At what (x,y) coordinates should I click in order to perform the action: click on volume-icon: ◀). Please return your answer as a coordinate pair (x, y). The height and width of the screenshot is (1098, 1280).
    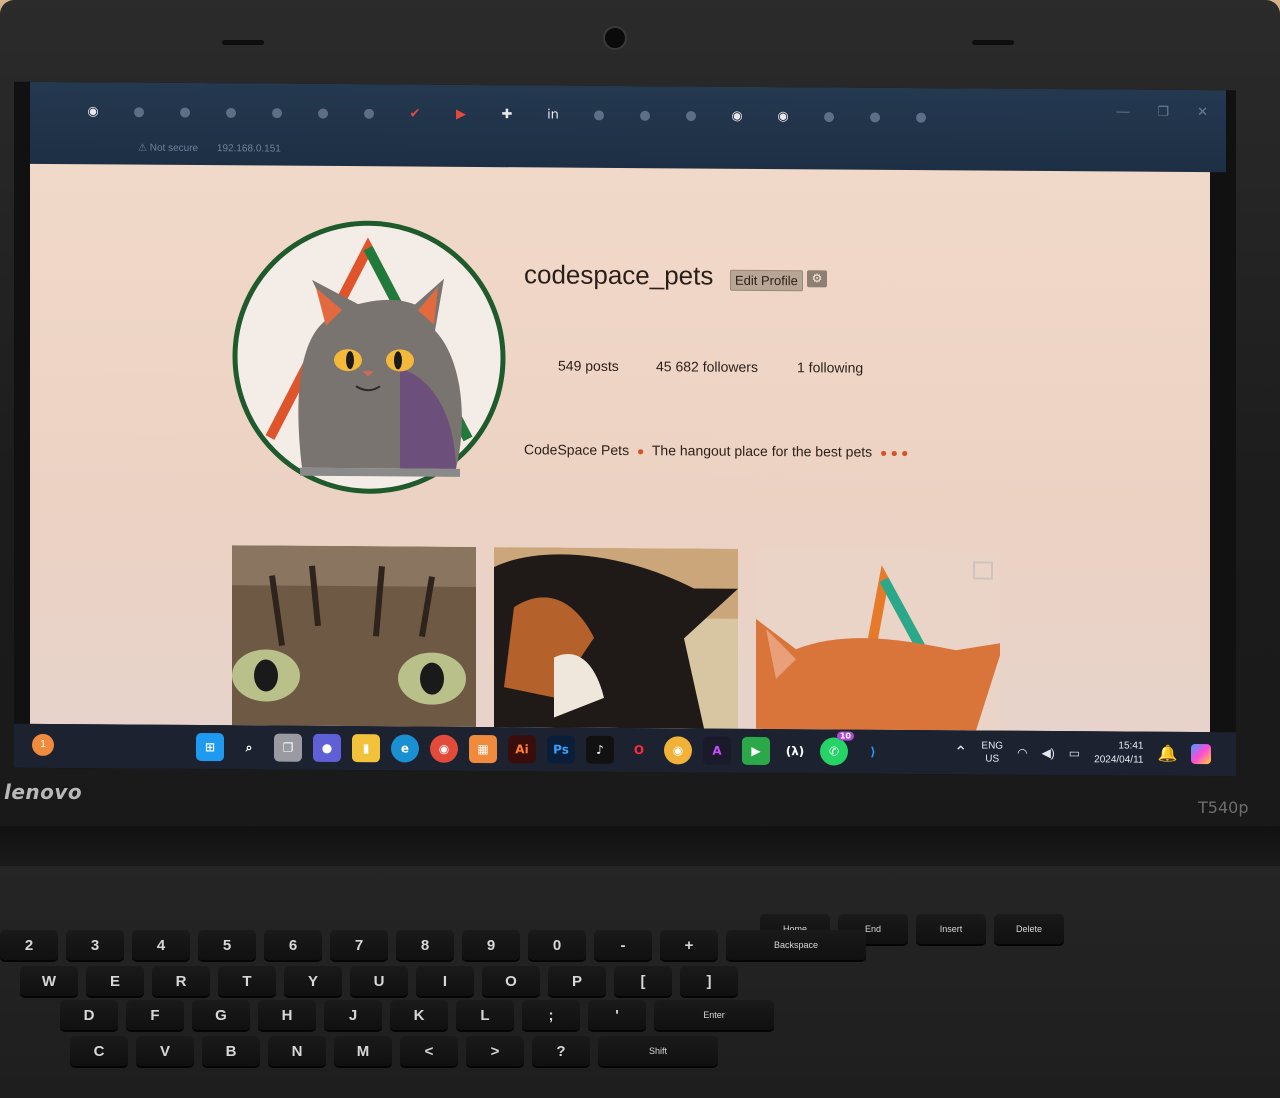
    Looking at the image, I should click on (1048, 753).